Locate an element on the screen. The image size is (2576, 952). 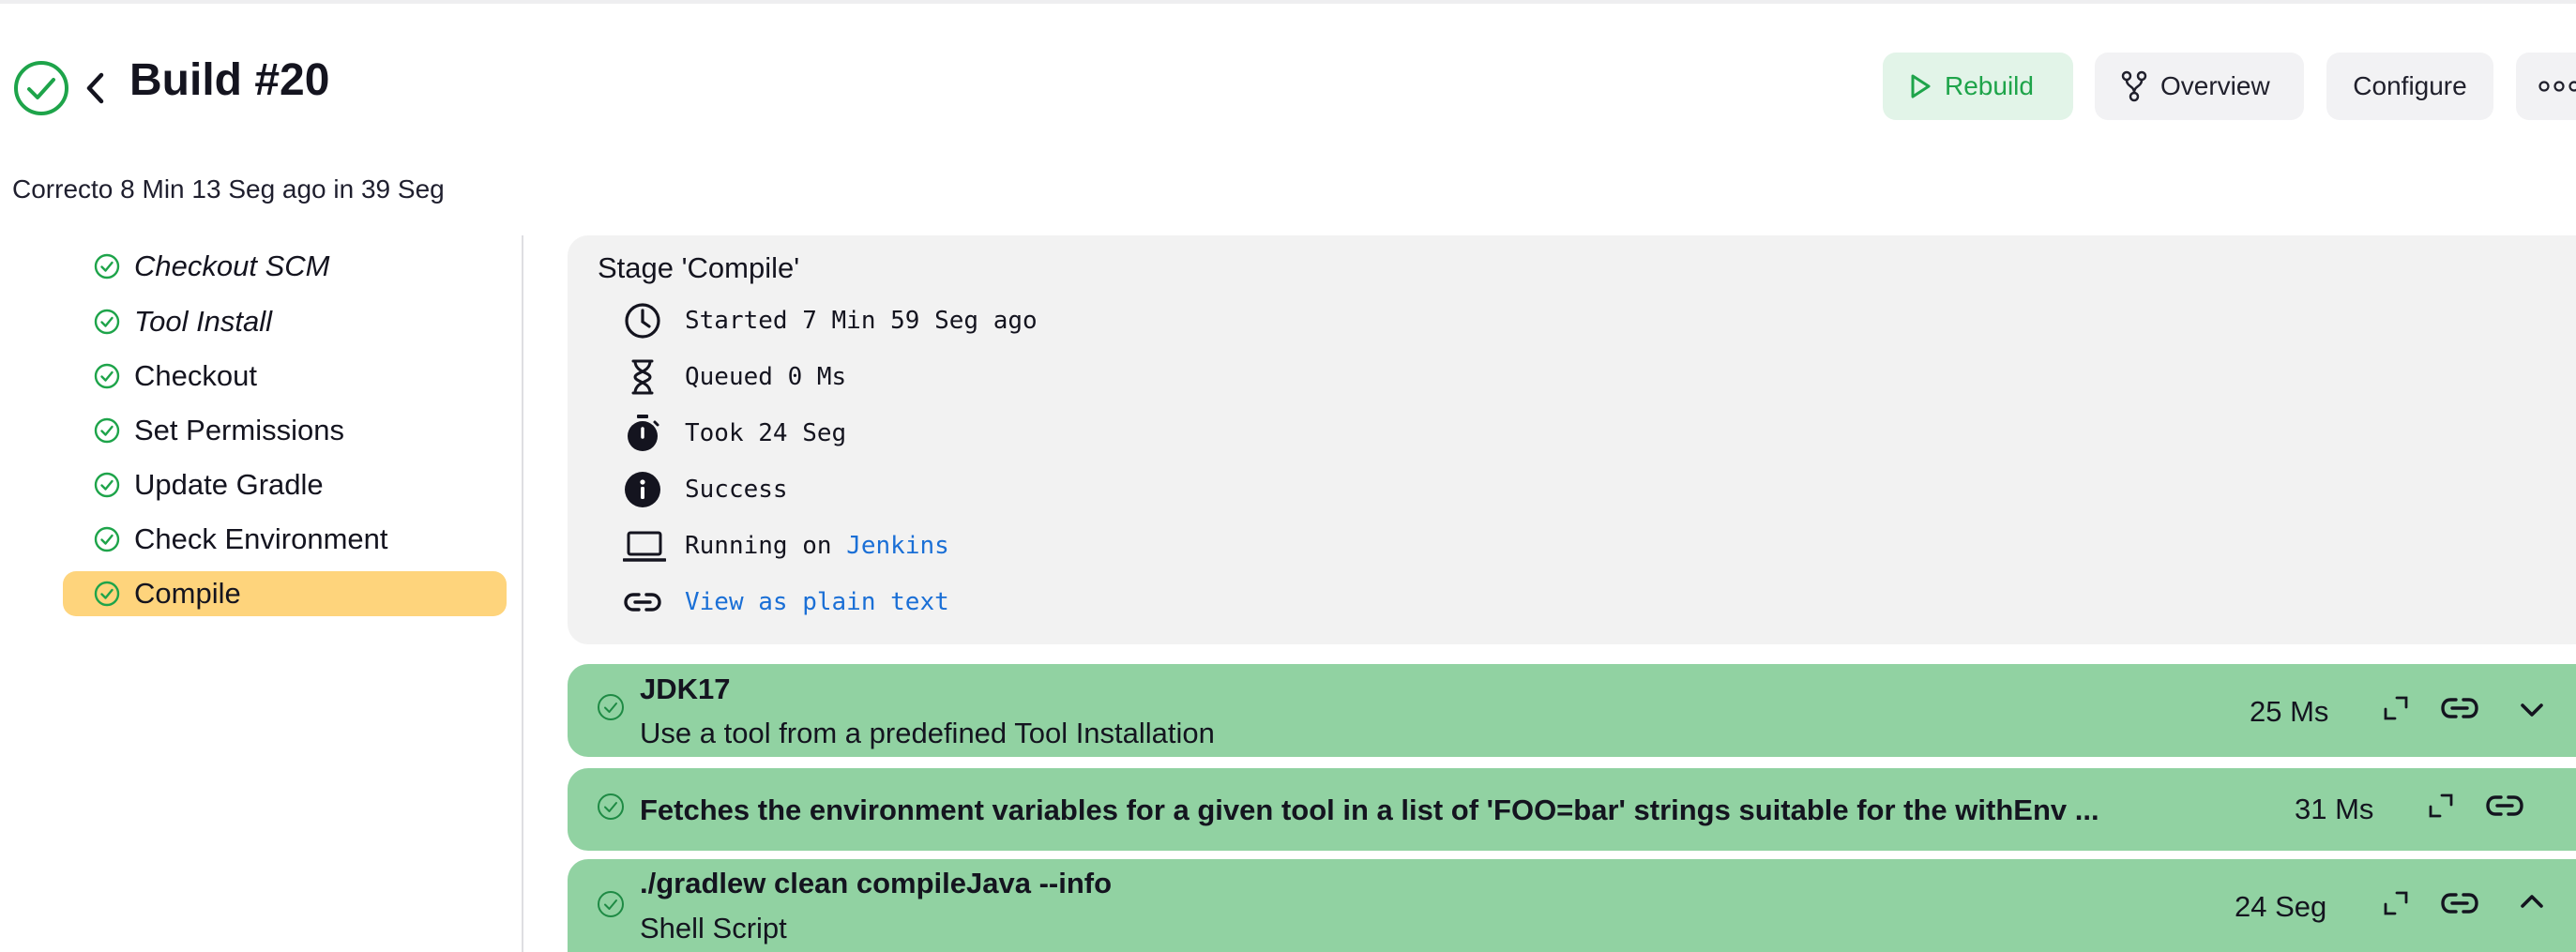
clock-icon is located at coordinates (642, 320).